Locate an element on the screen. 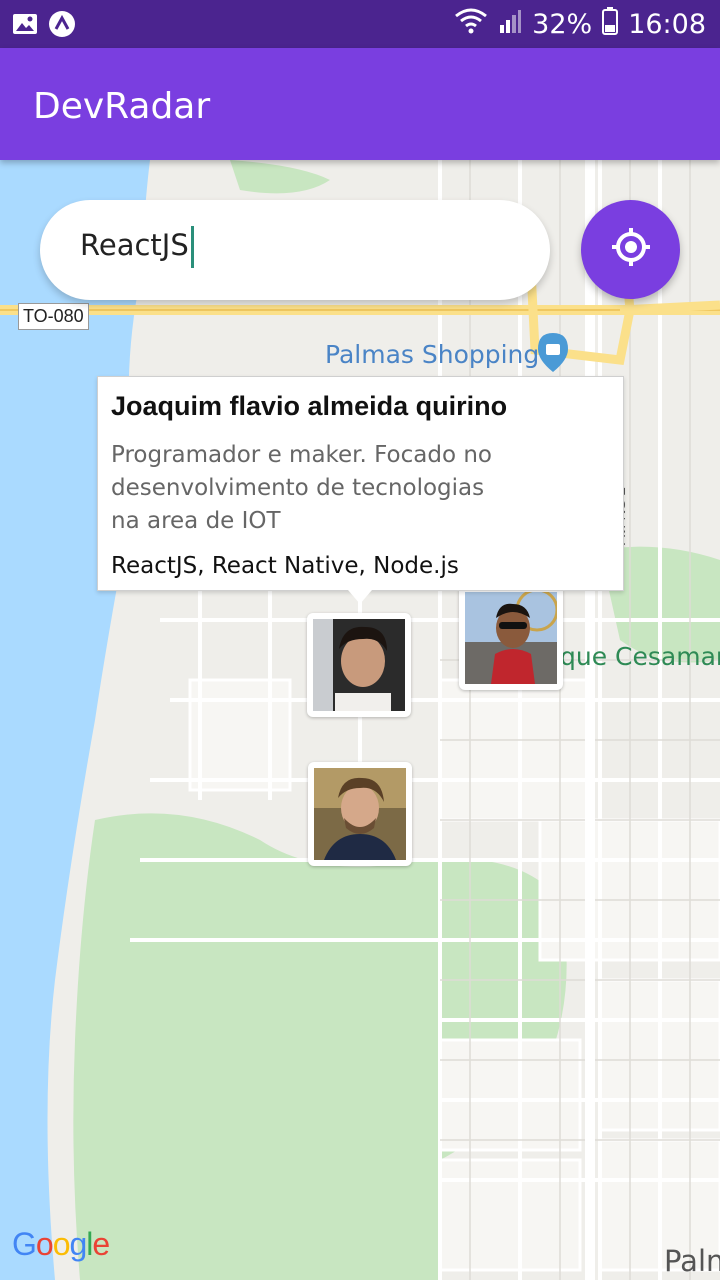 The width and height of the screenshot is (720, 1280). clock: 16:08 is located at coordinates (667, 24).